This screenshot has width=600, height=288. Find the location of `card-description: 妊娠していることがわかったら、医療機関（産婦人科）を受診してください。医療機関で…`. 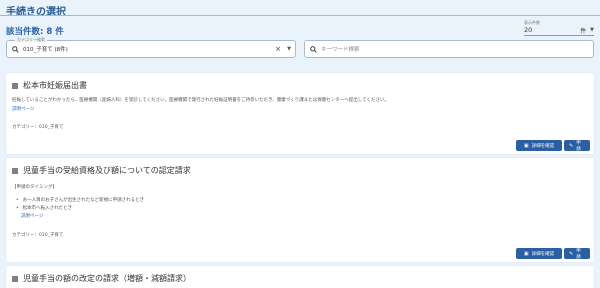

card-description: 妊娠していることがわかったら、医療機関（産婦人科）を受診してください。医療機関で… is located at coordinates (201, 100).